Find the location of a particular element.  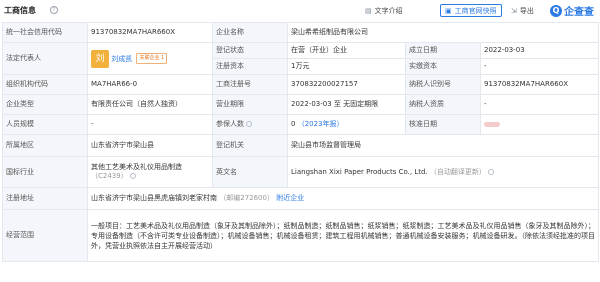

status-value: 在营（开业）企业 is located at coordinates (346, 50).